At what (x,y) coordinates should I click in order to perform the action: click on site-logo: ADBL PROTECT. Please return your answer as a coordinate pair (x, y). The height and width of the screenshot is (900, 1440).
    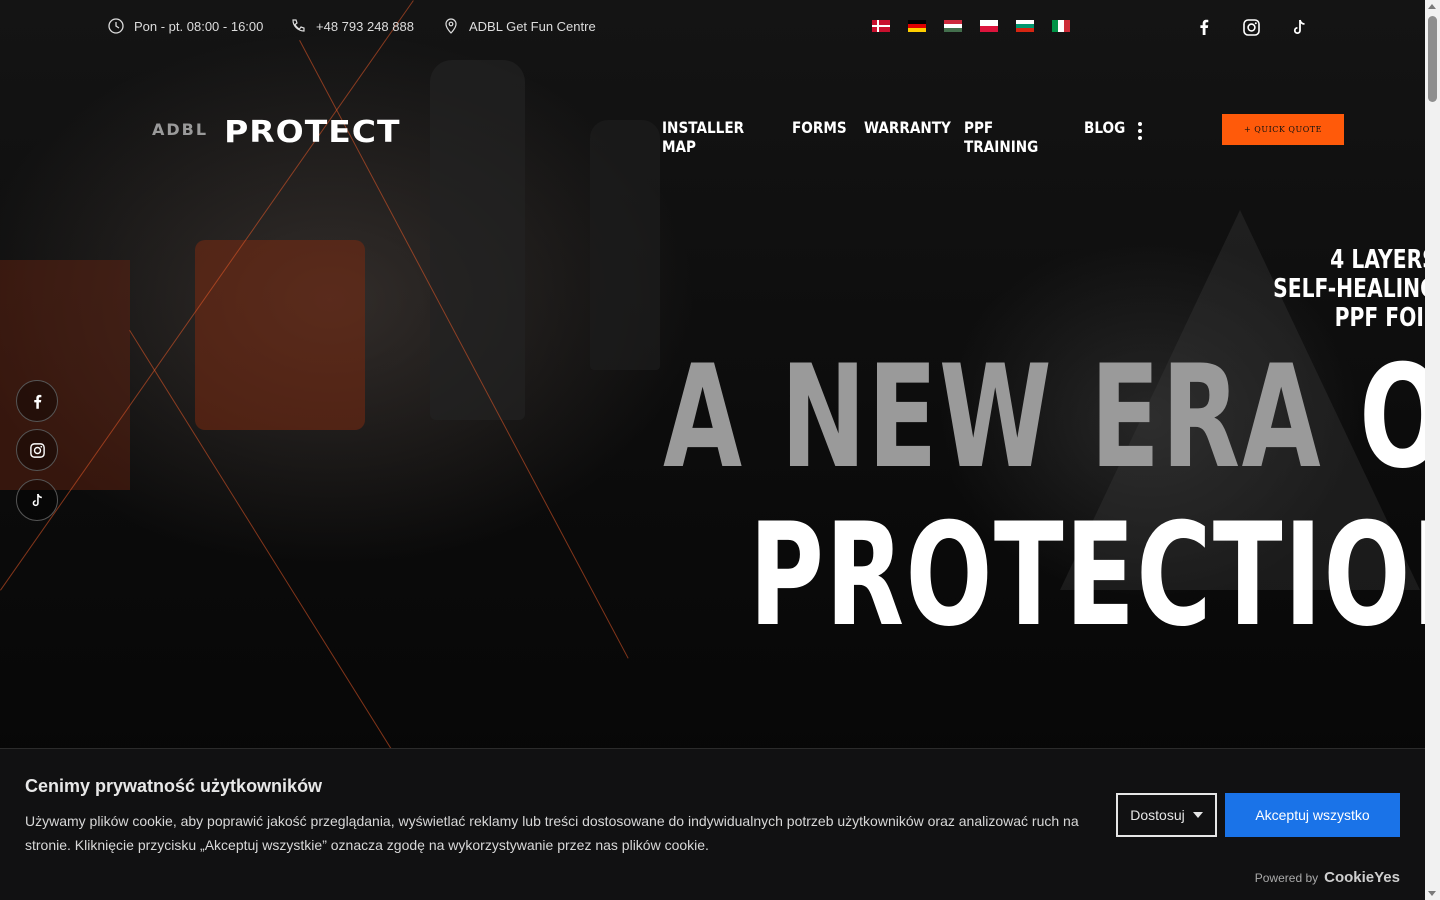
    Looking at the image, I should click on (276, 131).